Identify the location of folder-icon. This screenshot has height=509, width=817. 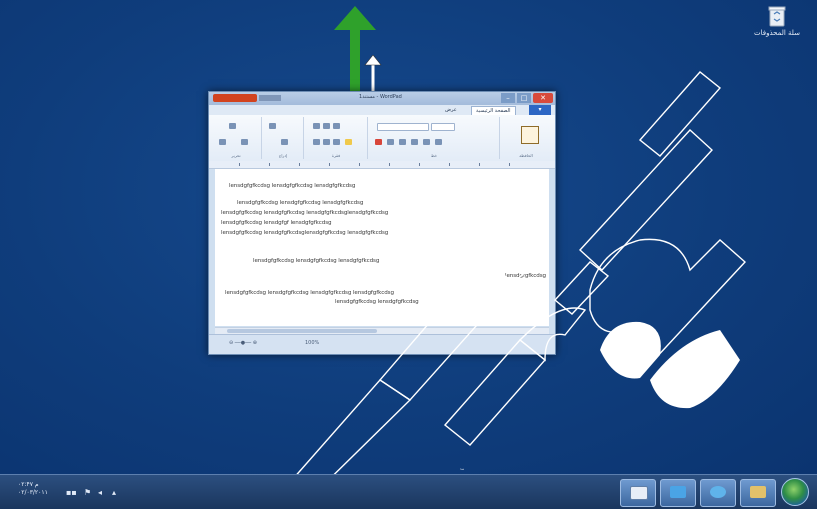
(758, 492).